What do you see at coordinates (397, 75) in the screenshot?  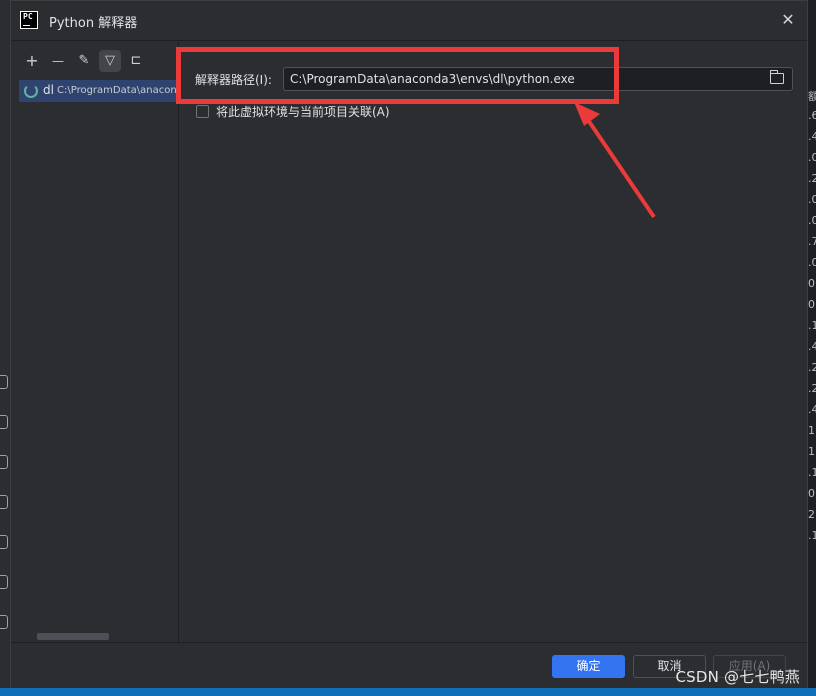 I see `annotation-highlight-box` at bounding box center [397, 75].